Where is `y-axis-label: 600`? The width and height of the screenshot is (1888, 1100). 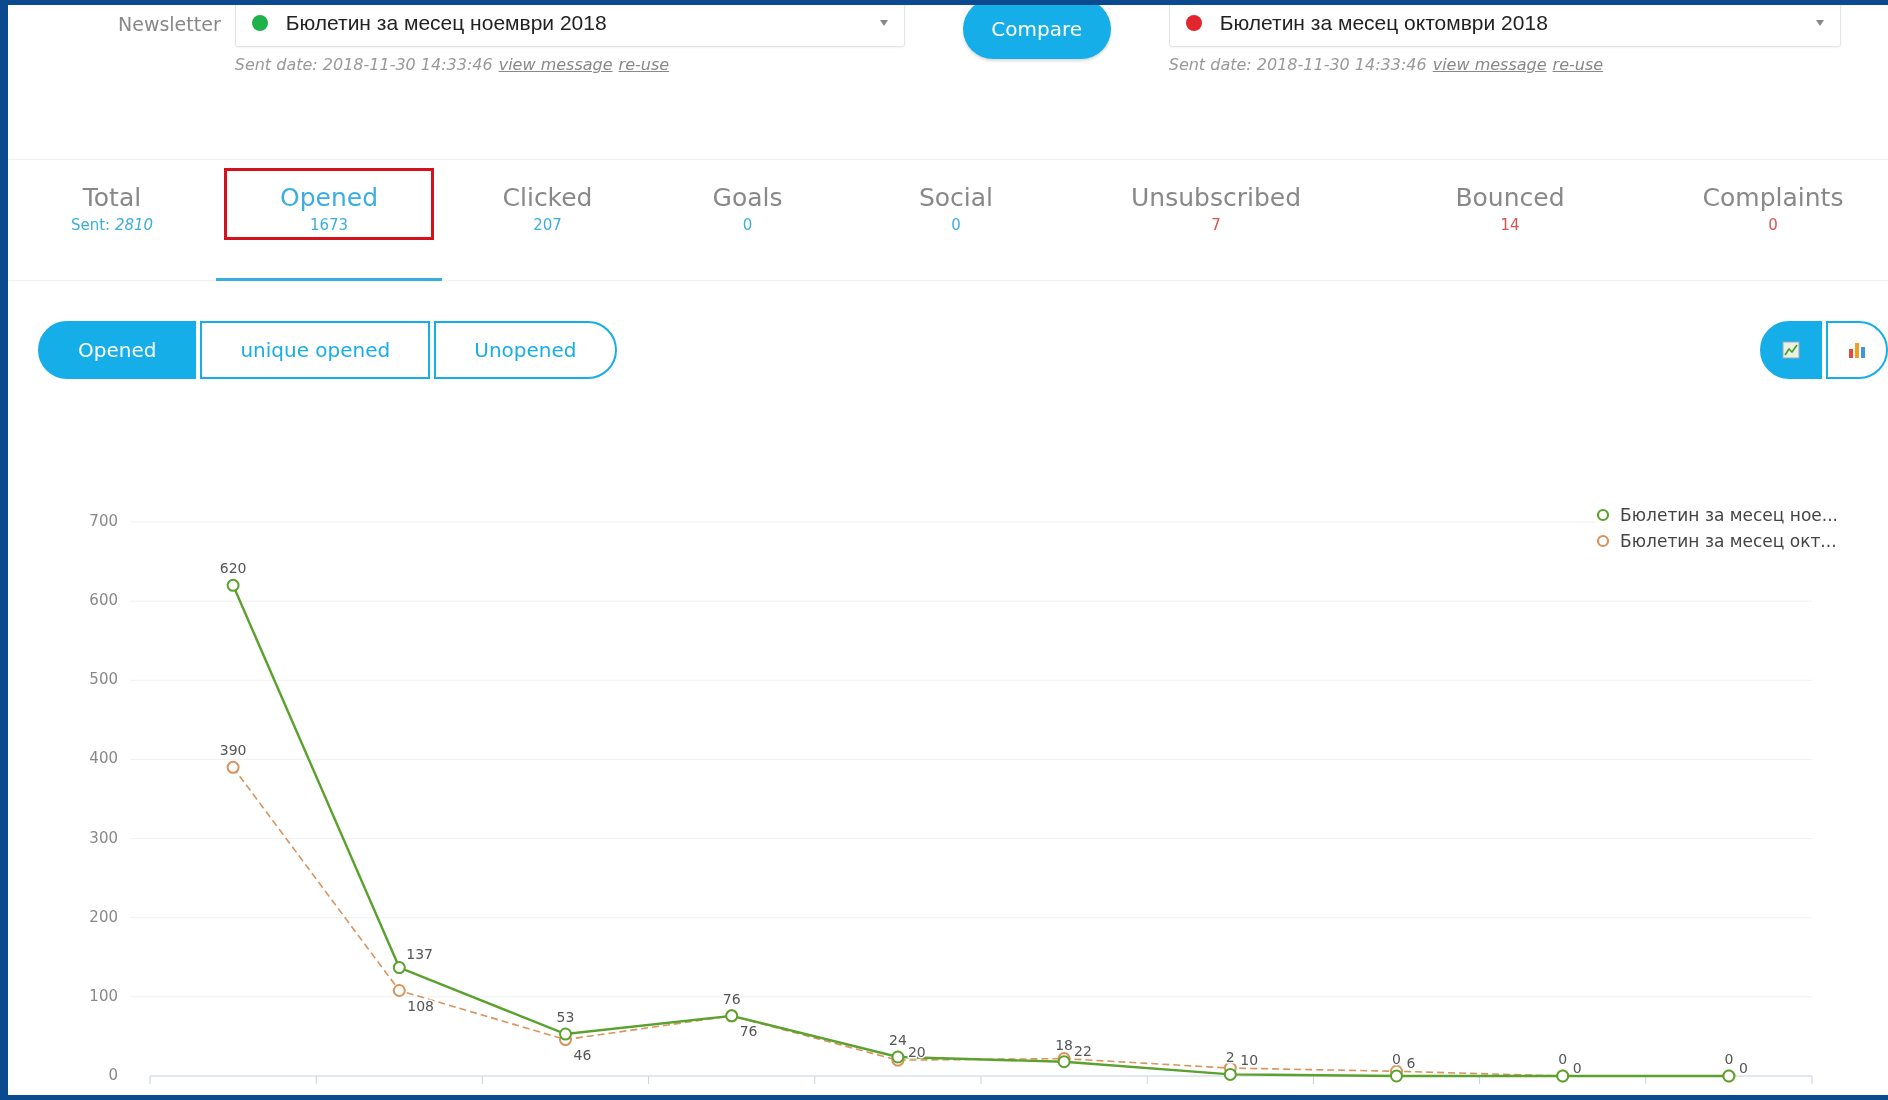 y-axis-label: 600 is located at coordinates (103, 600).